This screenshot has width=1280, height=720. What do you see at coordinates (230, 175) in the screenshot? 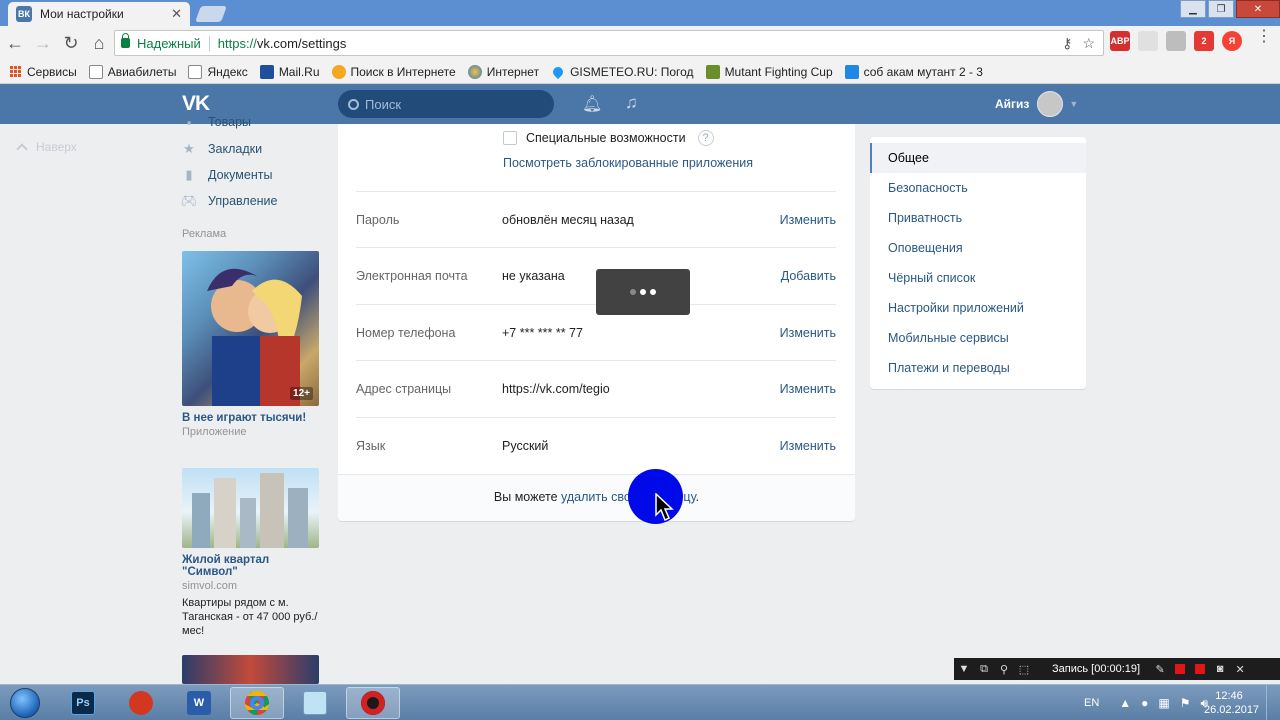
I see `sidebar-item-documents: ▮ Документы` at bounding box center [230, 175].